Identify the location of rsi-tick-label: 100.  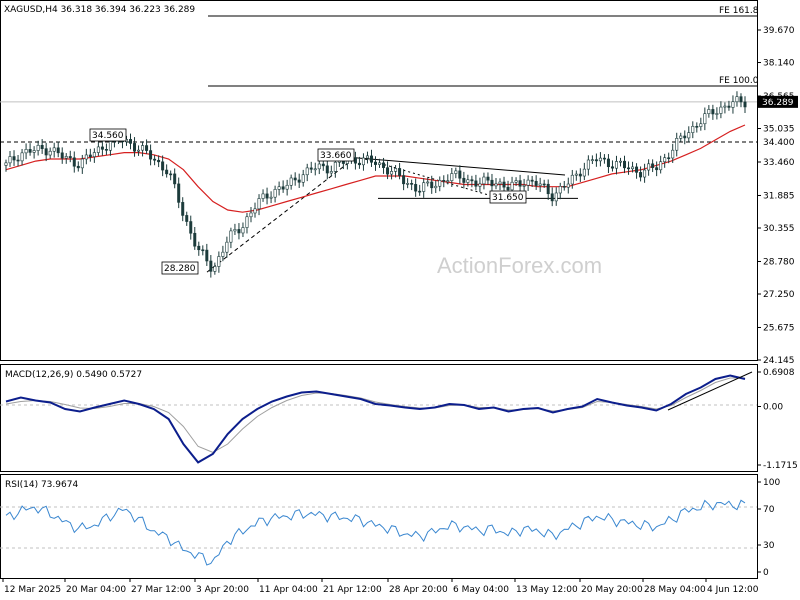
(771, 483).